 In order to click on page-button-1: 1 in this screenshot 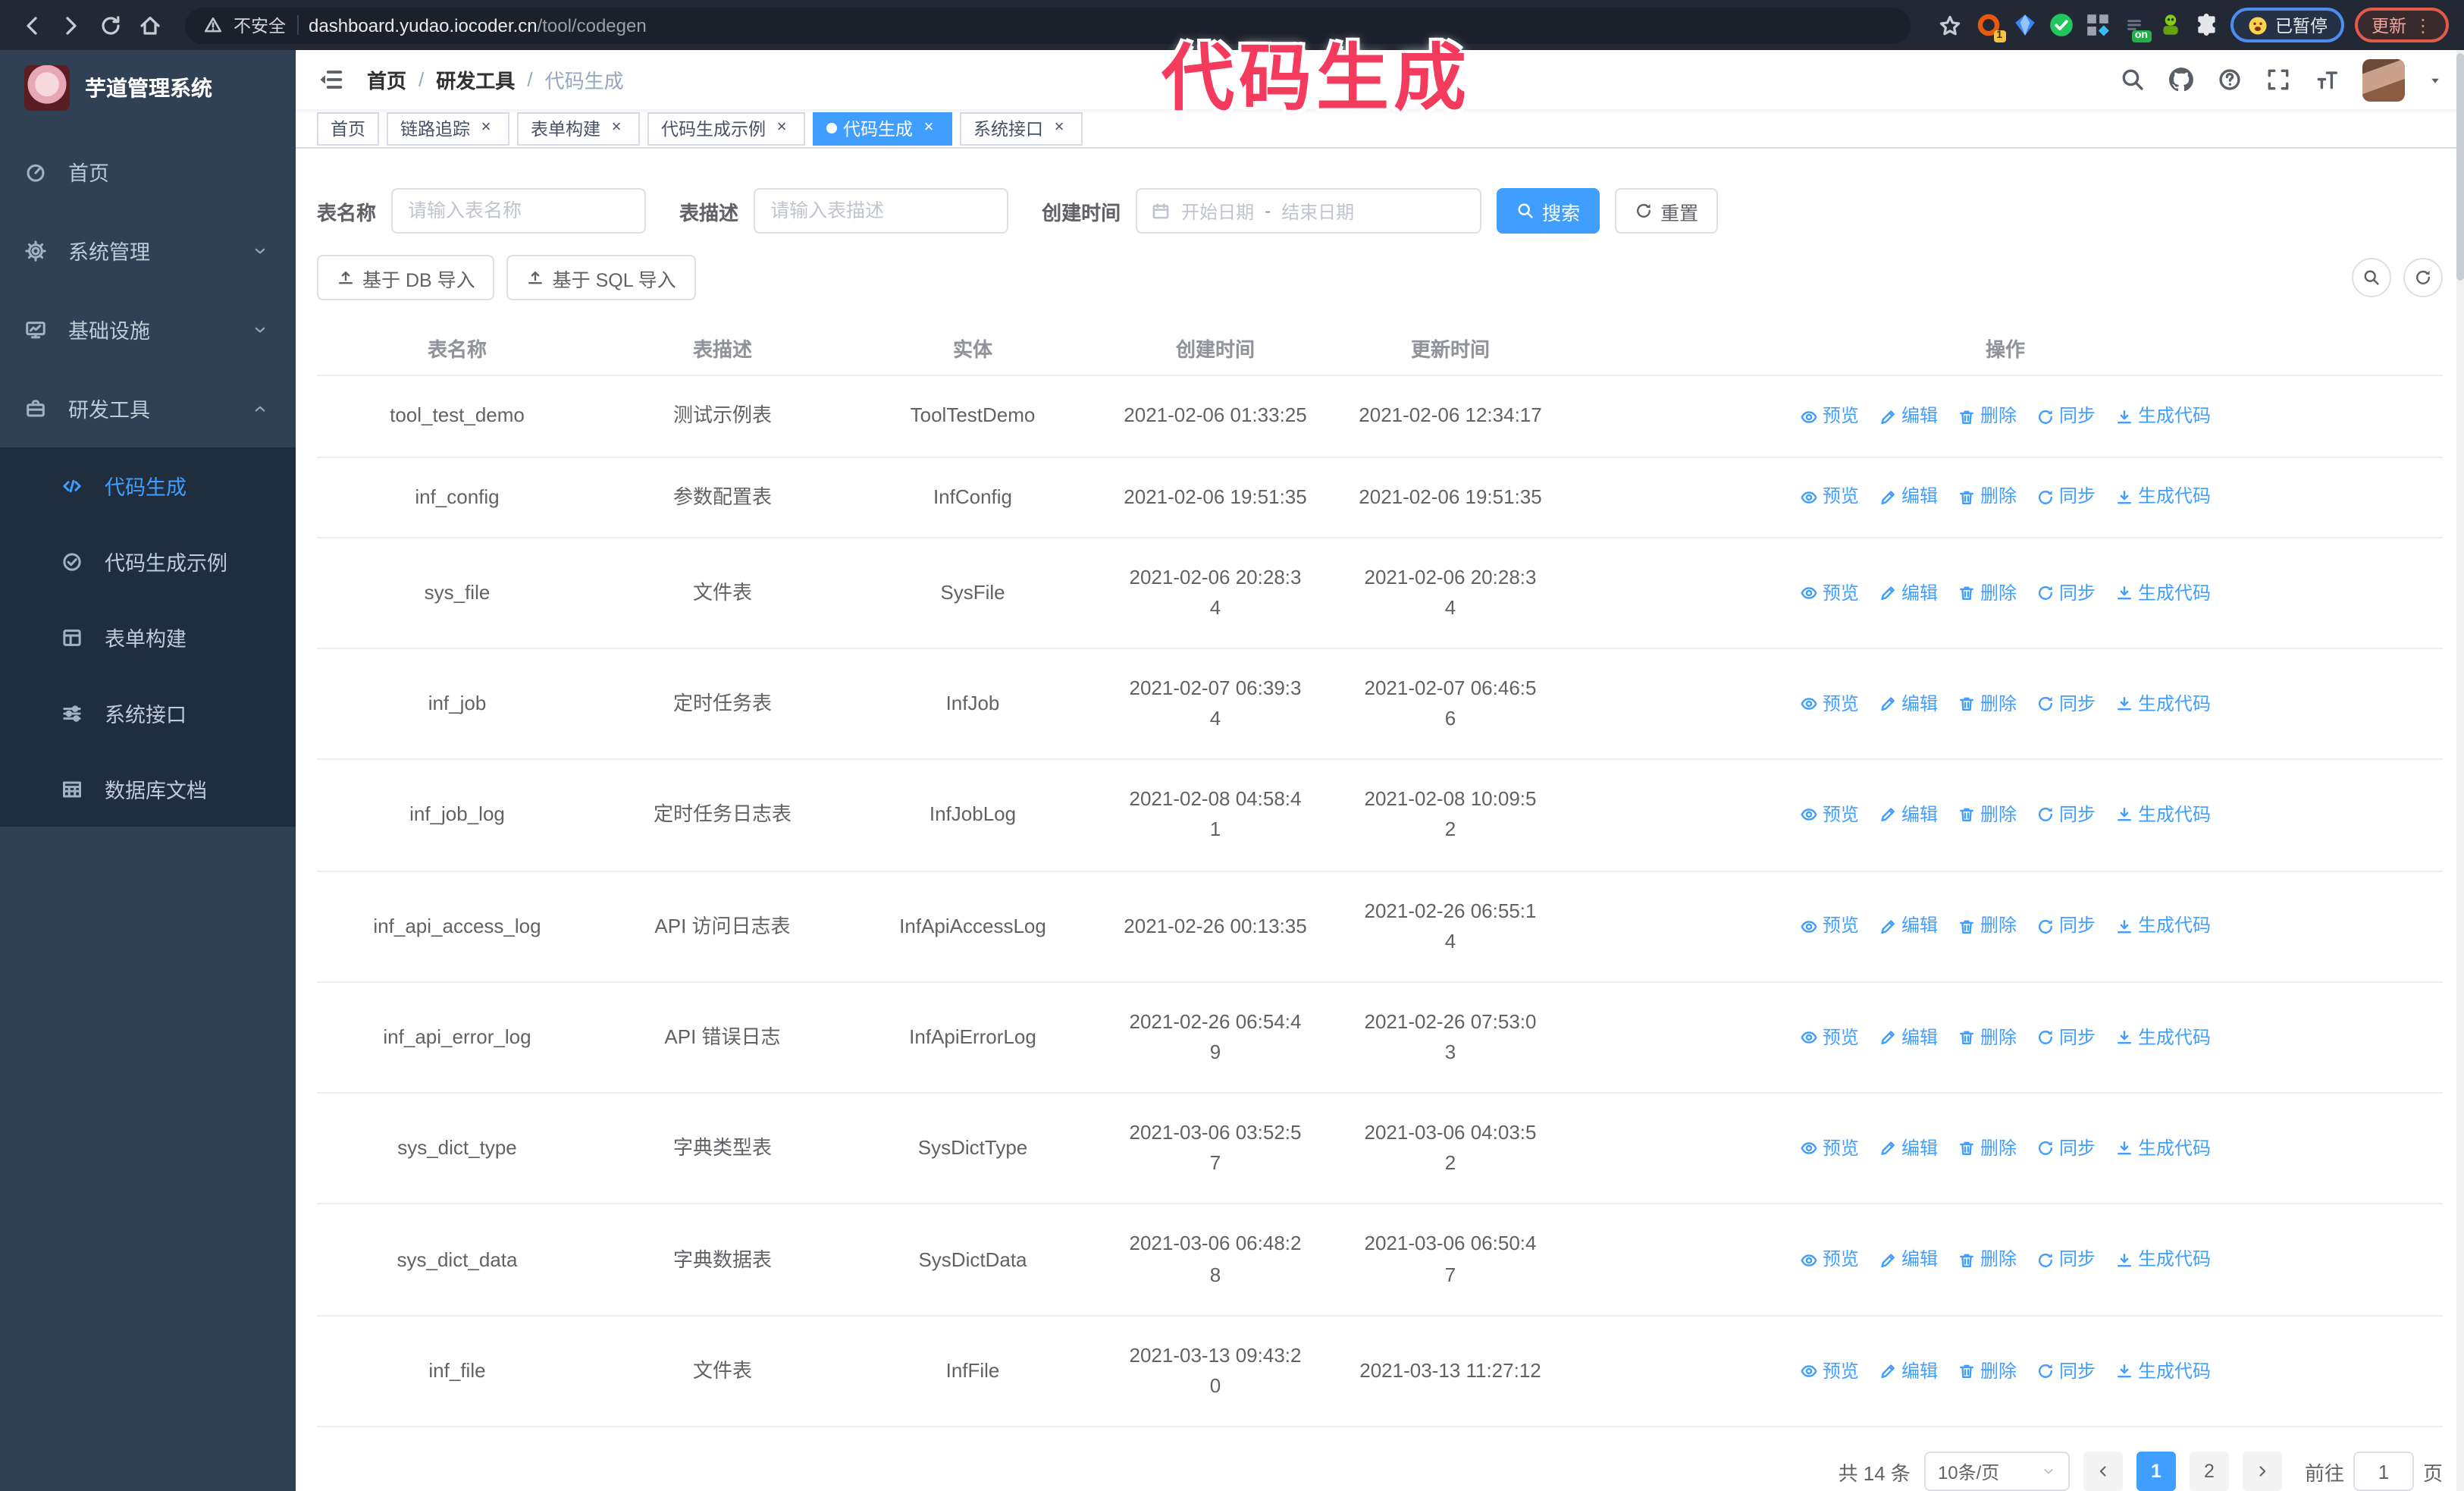, I will do `click(2156, 1471)`.